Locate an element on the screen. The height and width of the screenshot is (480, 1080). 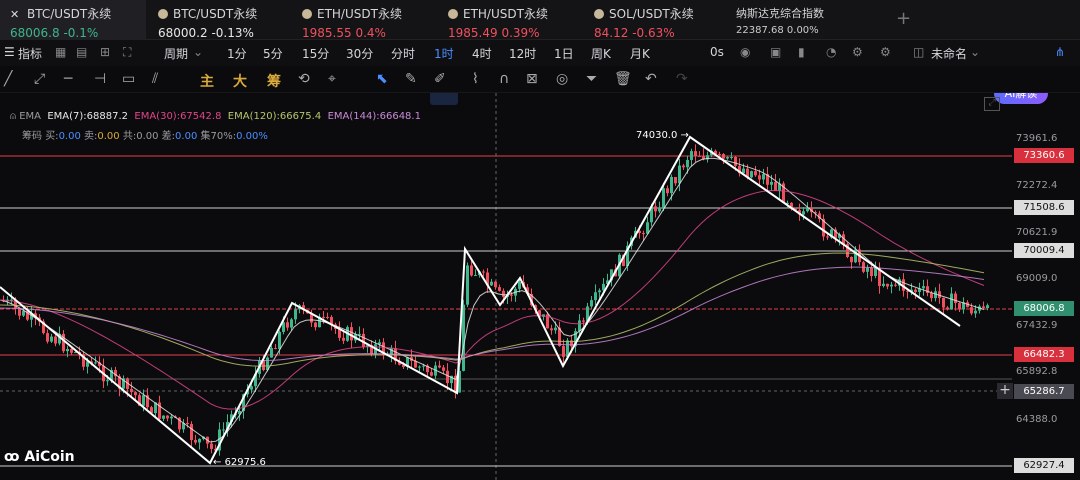
interval-15m: 15分 is located at coordinates (315, 53).